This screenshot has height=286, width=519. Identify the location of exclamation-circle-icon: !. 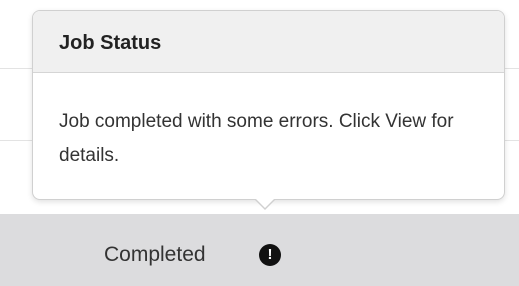
(270, 255).